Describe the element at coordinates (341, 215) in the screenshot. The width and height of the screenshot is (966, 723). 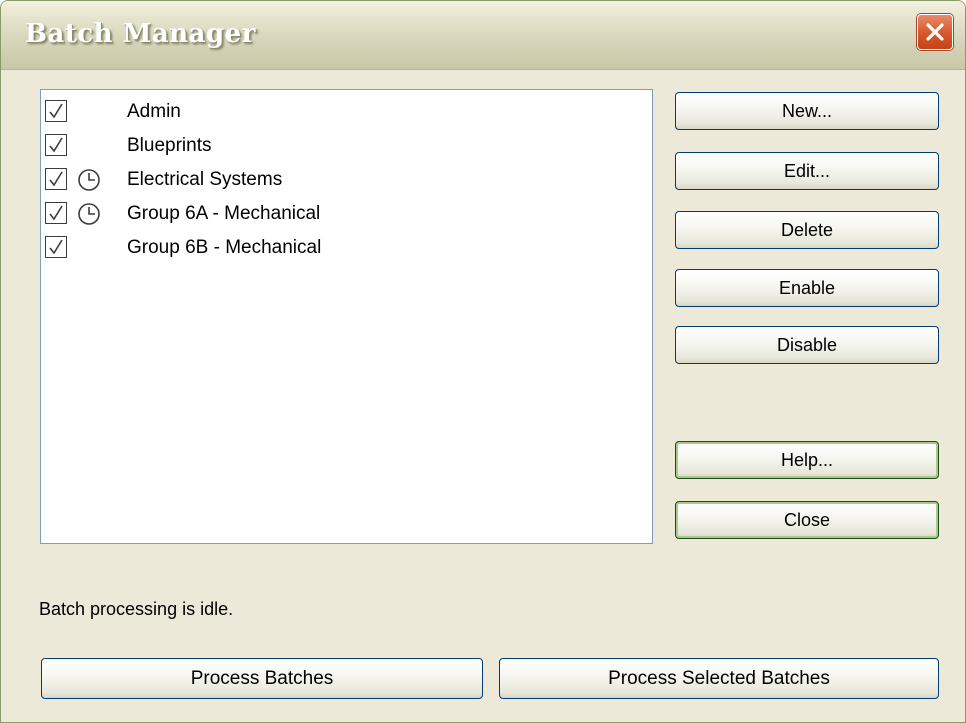
I see `list-item: Group 6A - Mechanical` at that location.